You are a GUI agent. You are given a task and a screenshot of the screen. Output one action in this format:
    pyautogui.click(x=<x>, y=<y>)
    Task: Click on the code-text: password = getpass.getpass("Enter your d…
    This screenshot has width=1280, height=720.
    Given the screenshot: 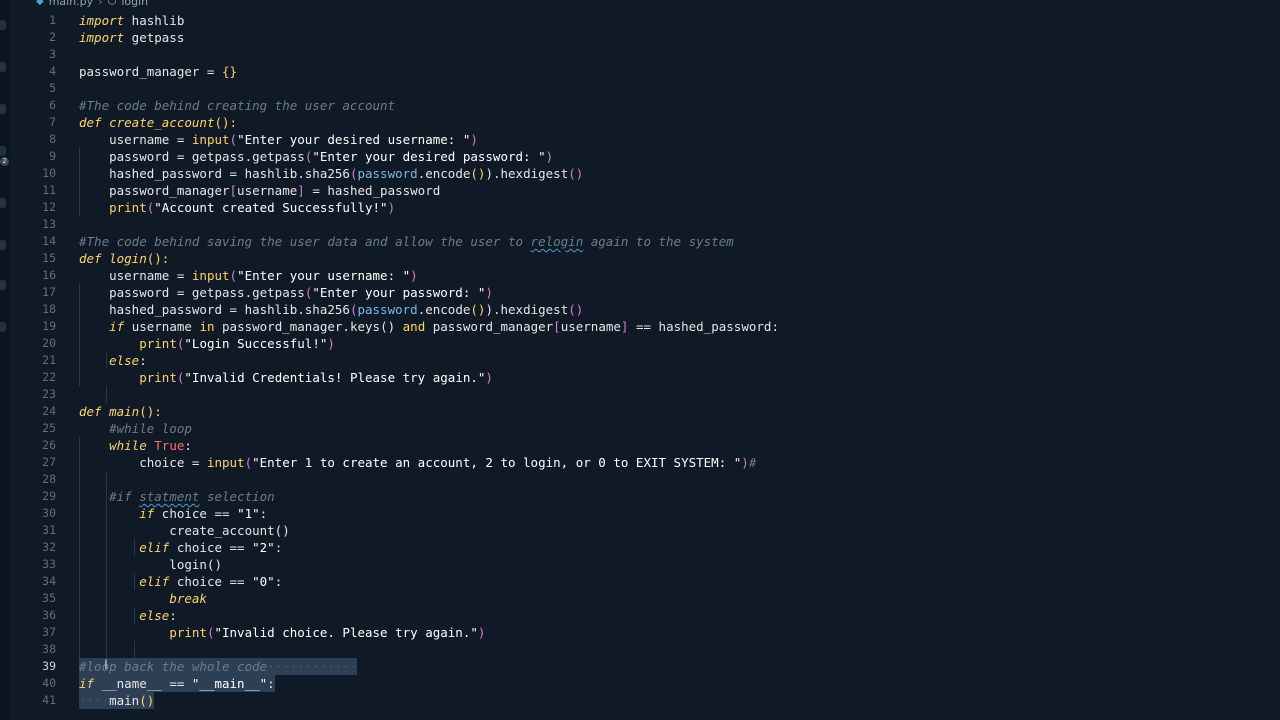 What is the action you would take?
    pyautogui.click(x=316, y=156)
    